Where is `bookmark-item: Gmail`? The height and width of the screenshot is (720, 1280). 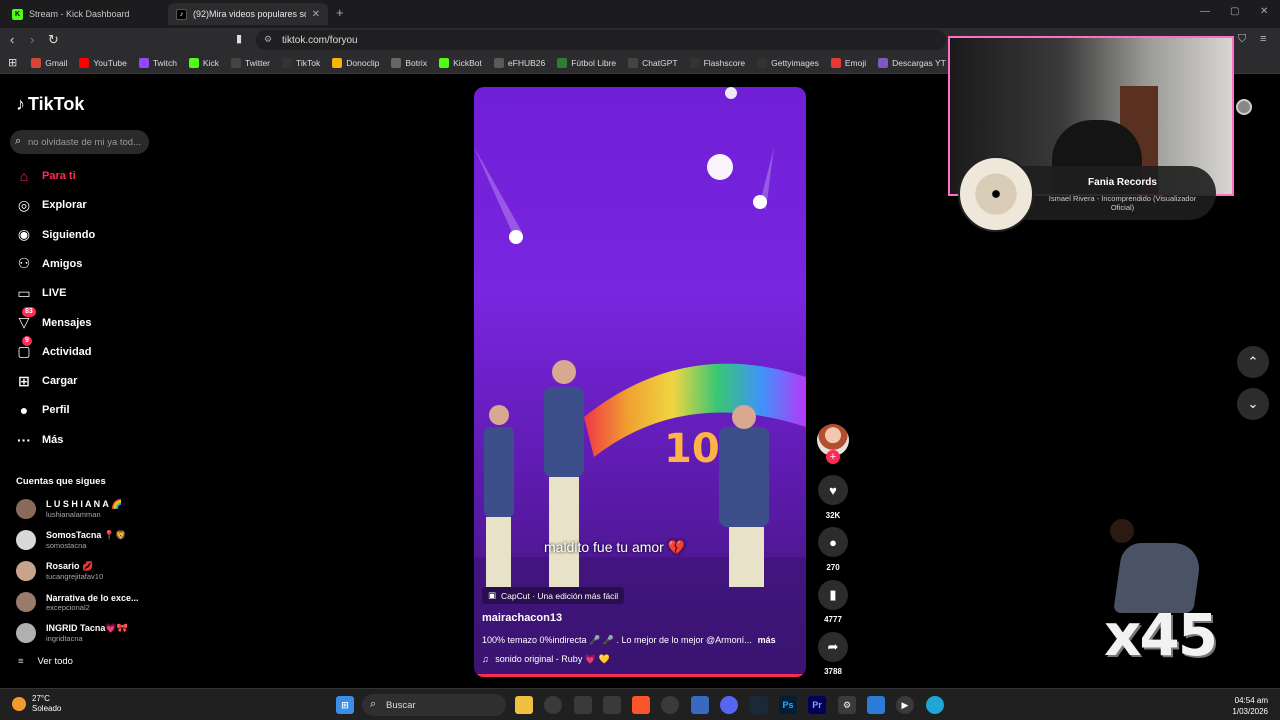
bookmark-item: Gmail is located at coordinates (49, 62).